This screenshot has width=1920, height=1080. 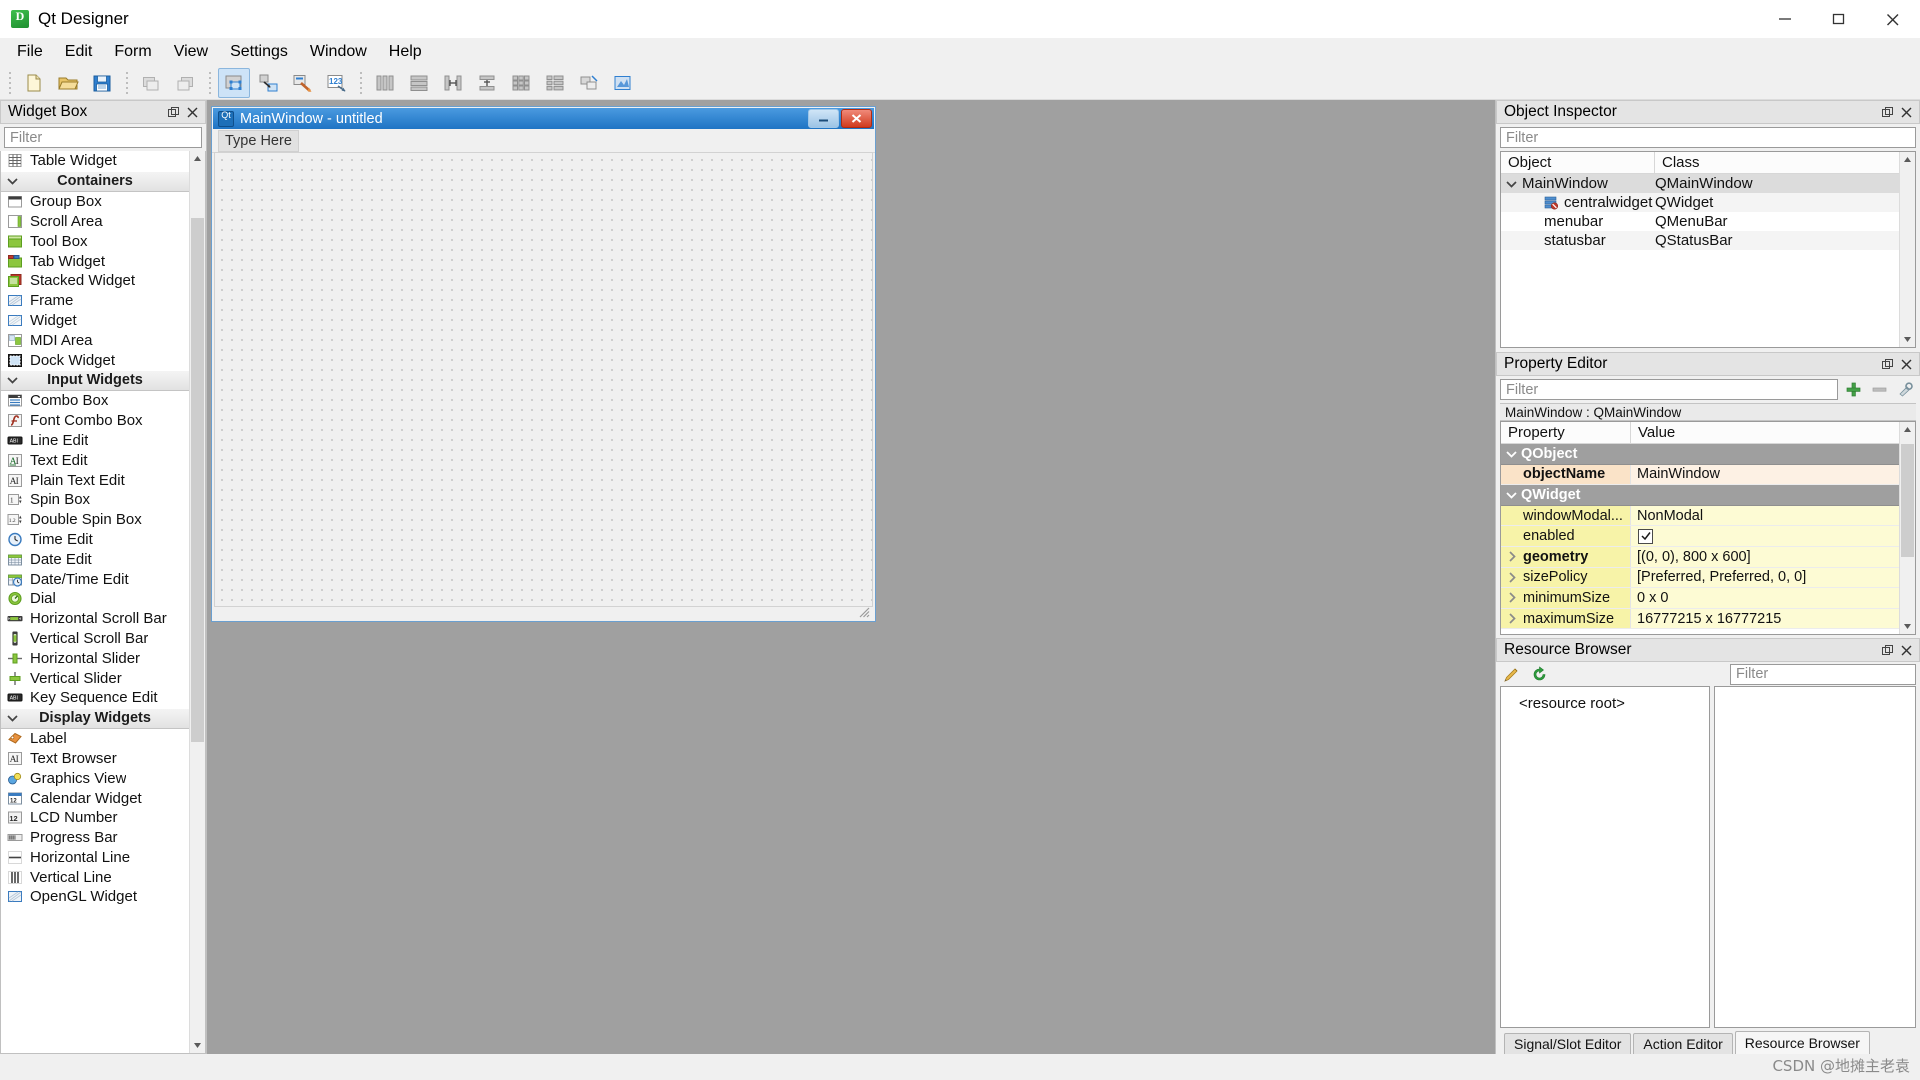 I want to click on widget-box-item-label: Label, so click(x=95, y=739).